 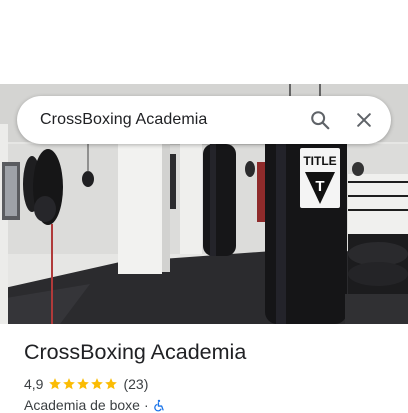 What do you see at coordinates (135, 384) in the screenshot?
I see `review-count: (23)` at bounding box center [135, 384].